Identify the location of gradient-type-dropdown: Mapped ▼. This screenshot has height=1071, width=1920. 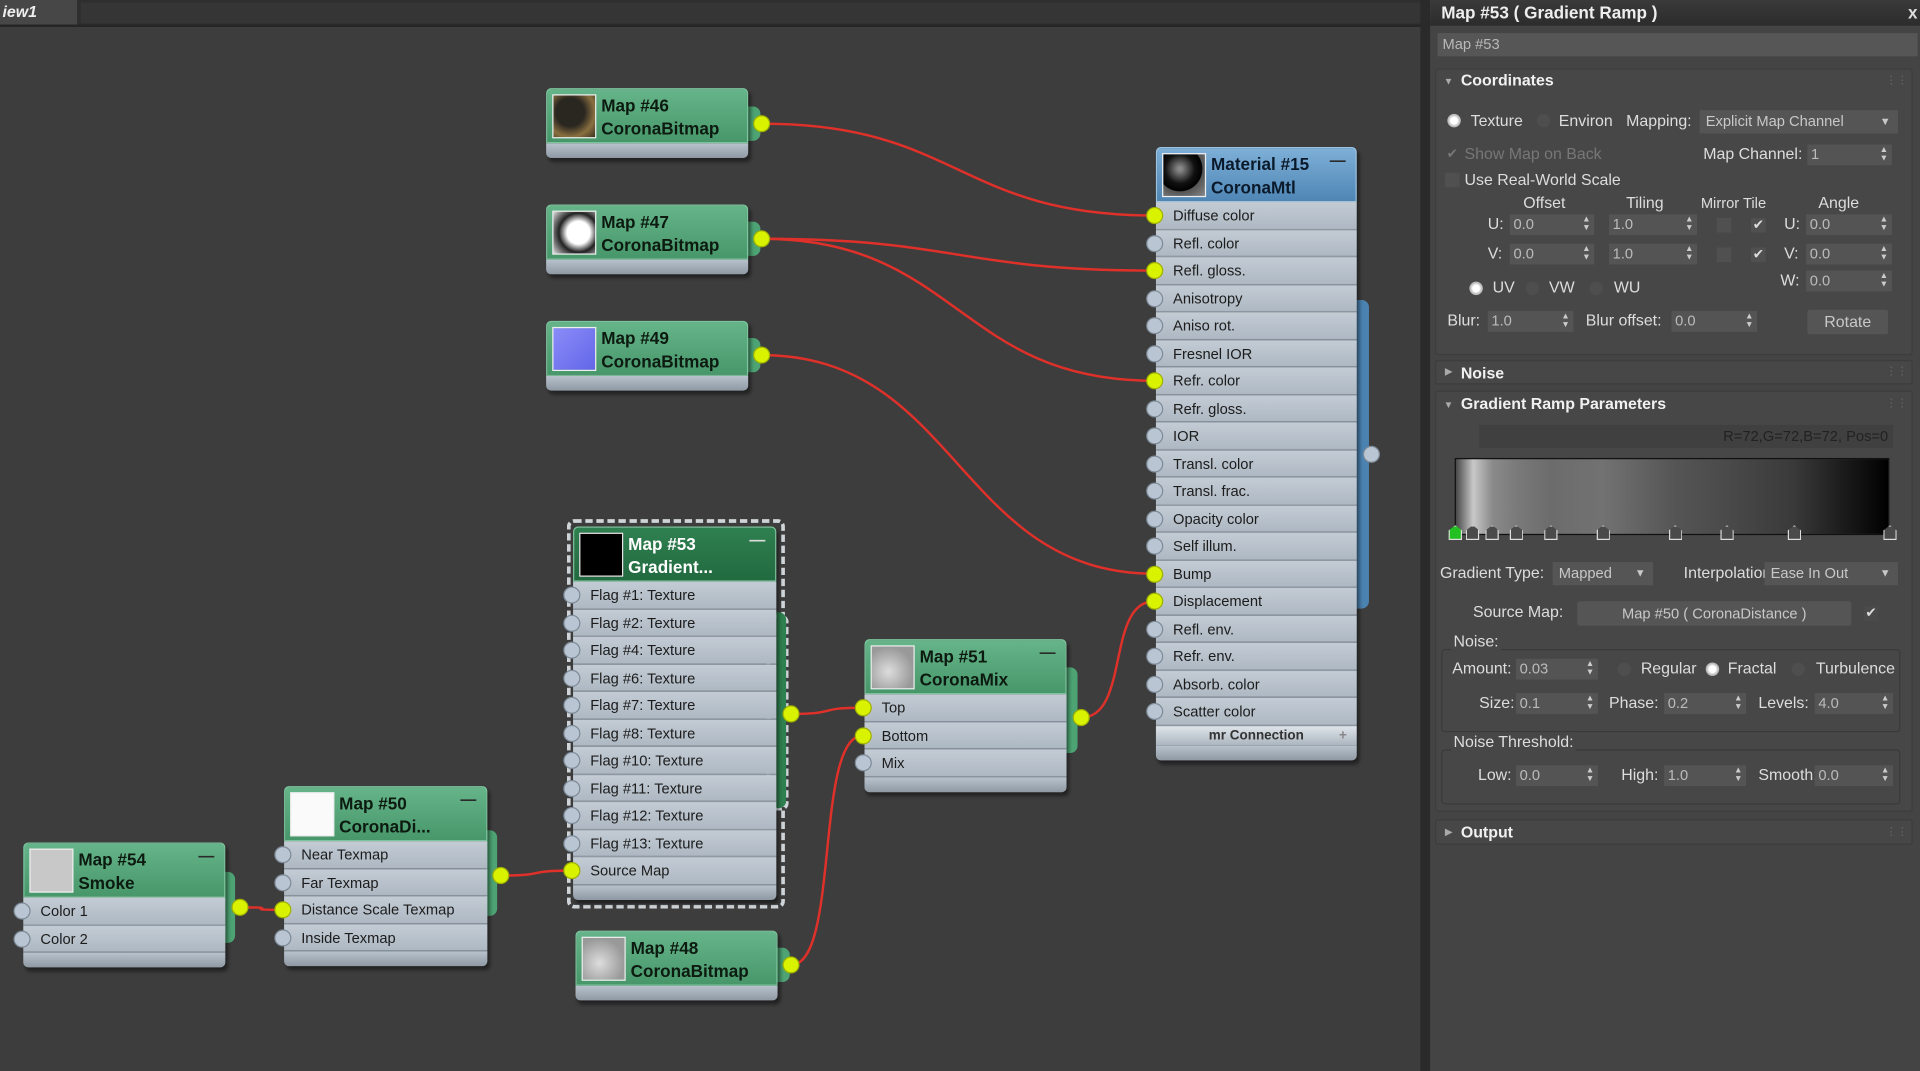
(1603, 574).